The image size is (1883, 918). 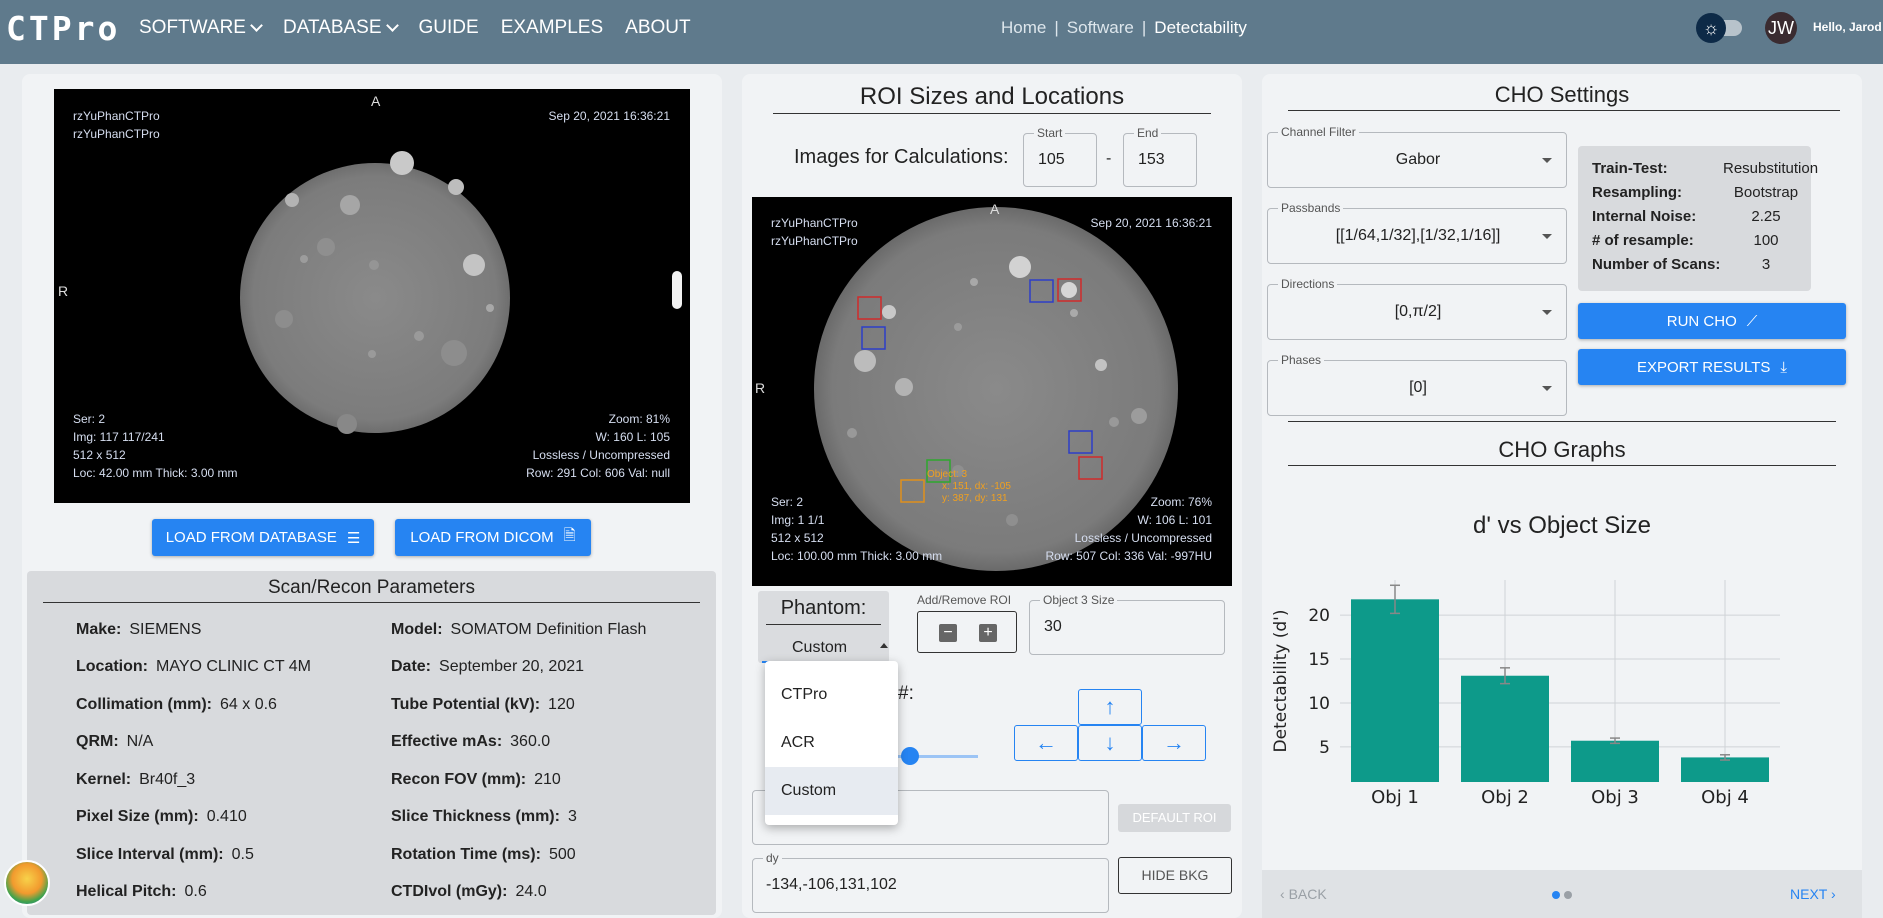 What do you see at coordinates (1110, 707) in the screenshot?
I see `move-up-button: ↑` at bounding box center [1110, 707].